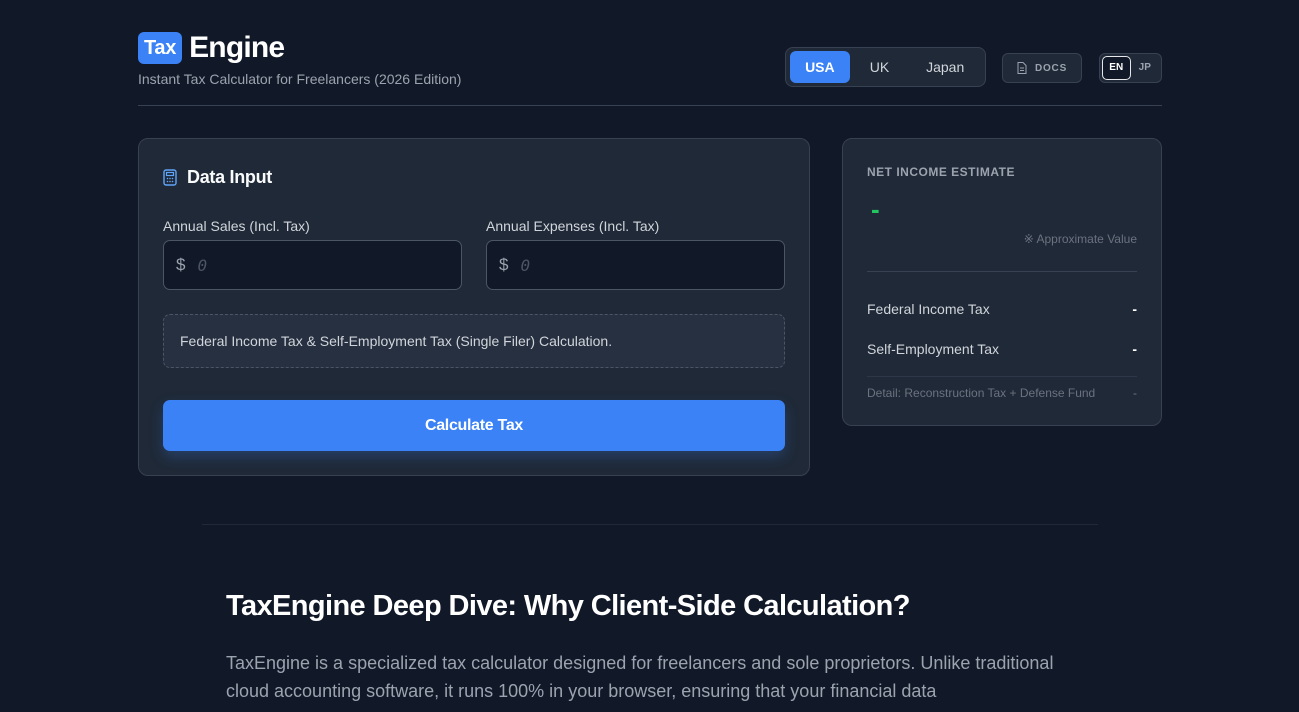  What do you see at coordinates (1116, 68) in the screenshot?
I see `language-en-button: EN` at bounding box center [1116, 68].